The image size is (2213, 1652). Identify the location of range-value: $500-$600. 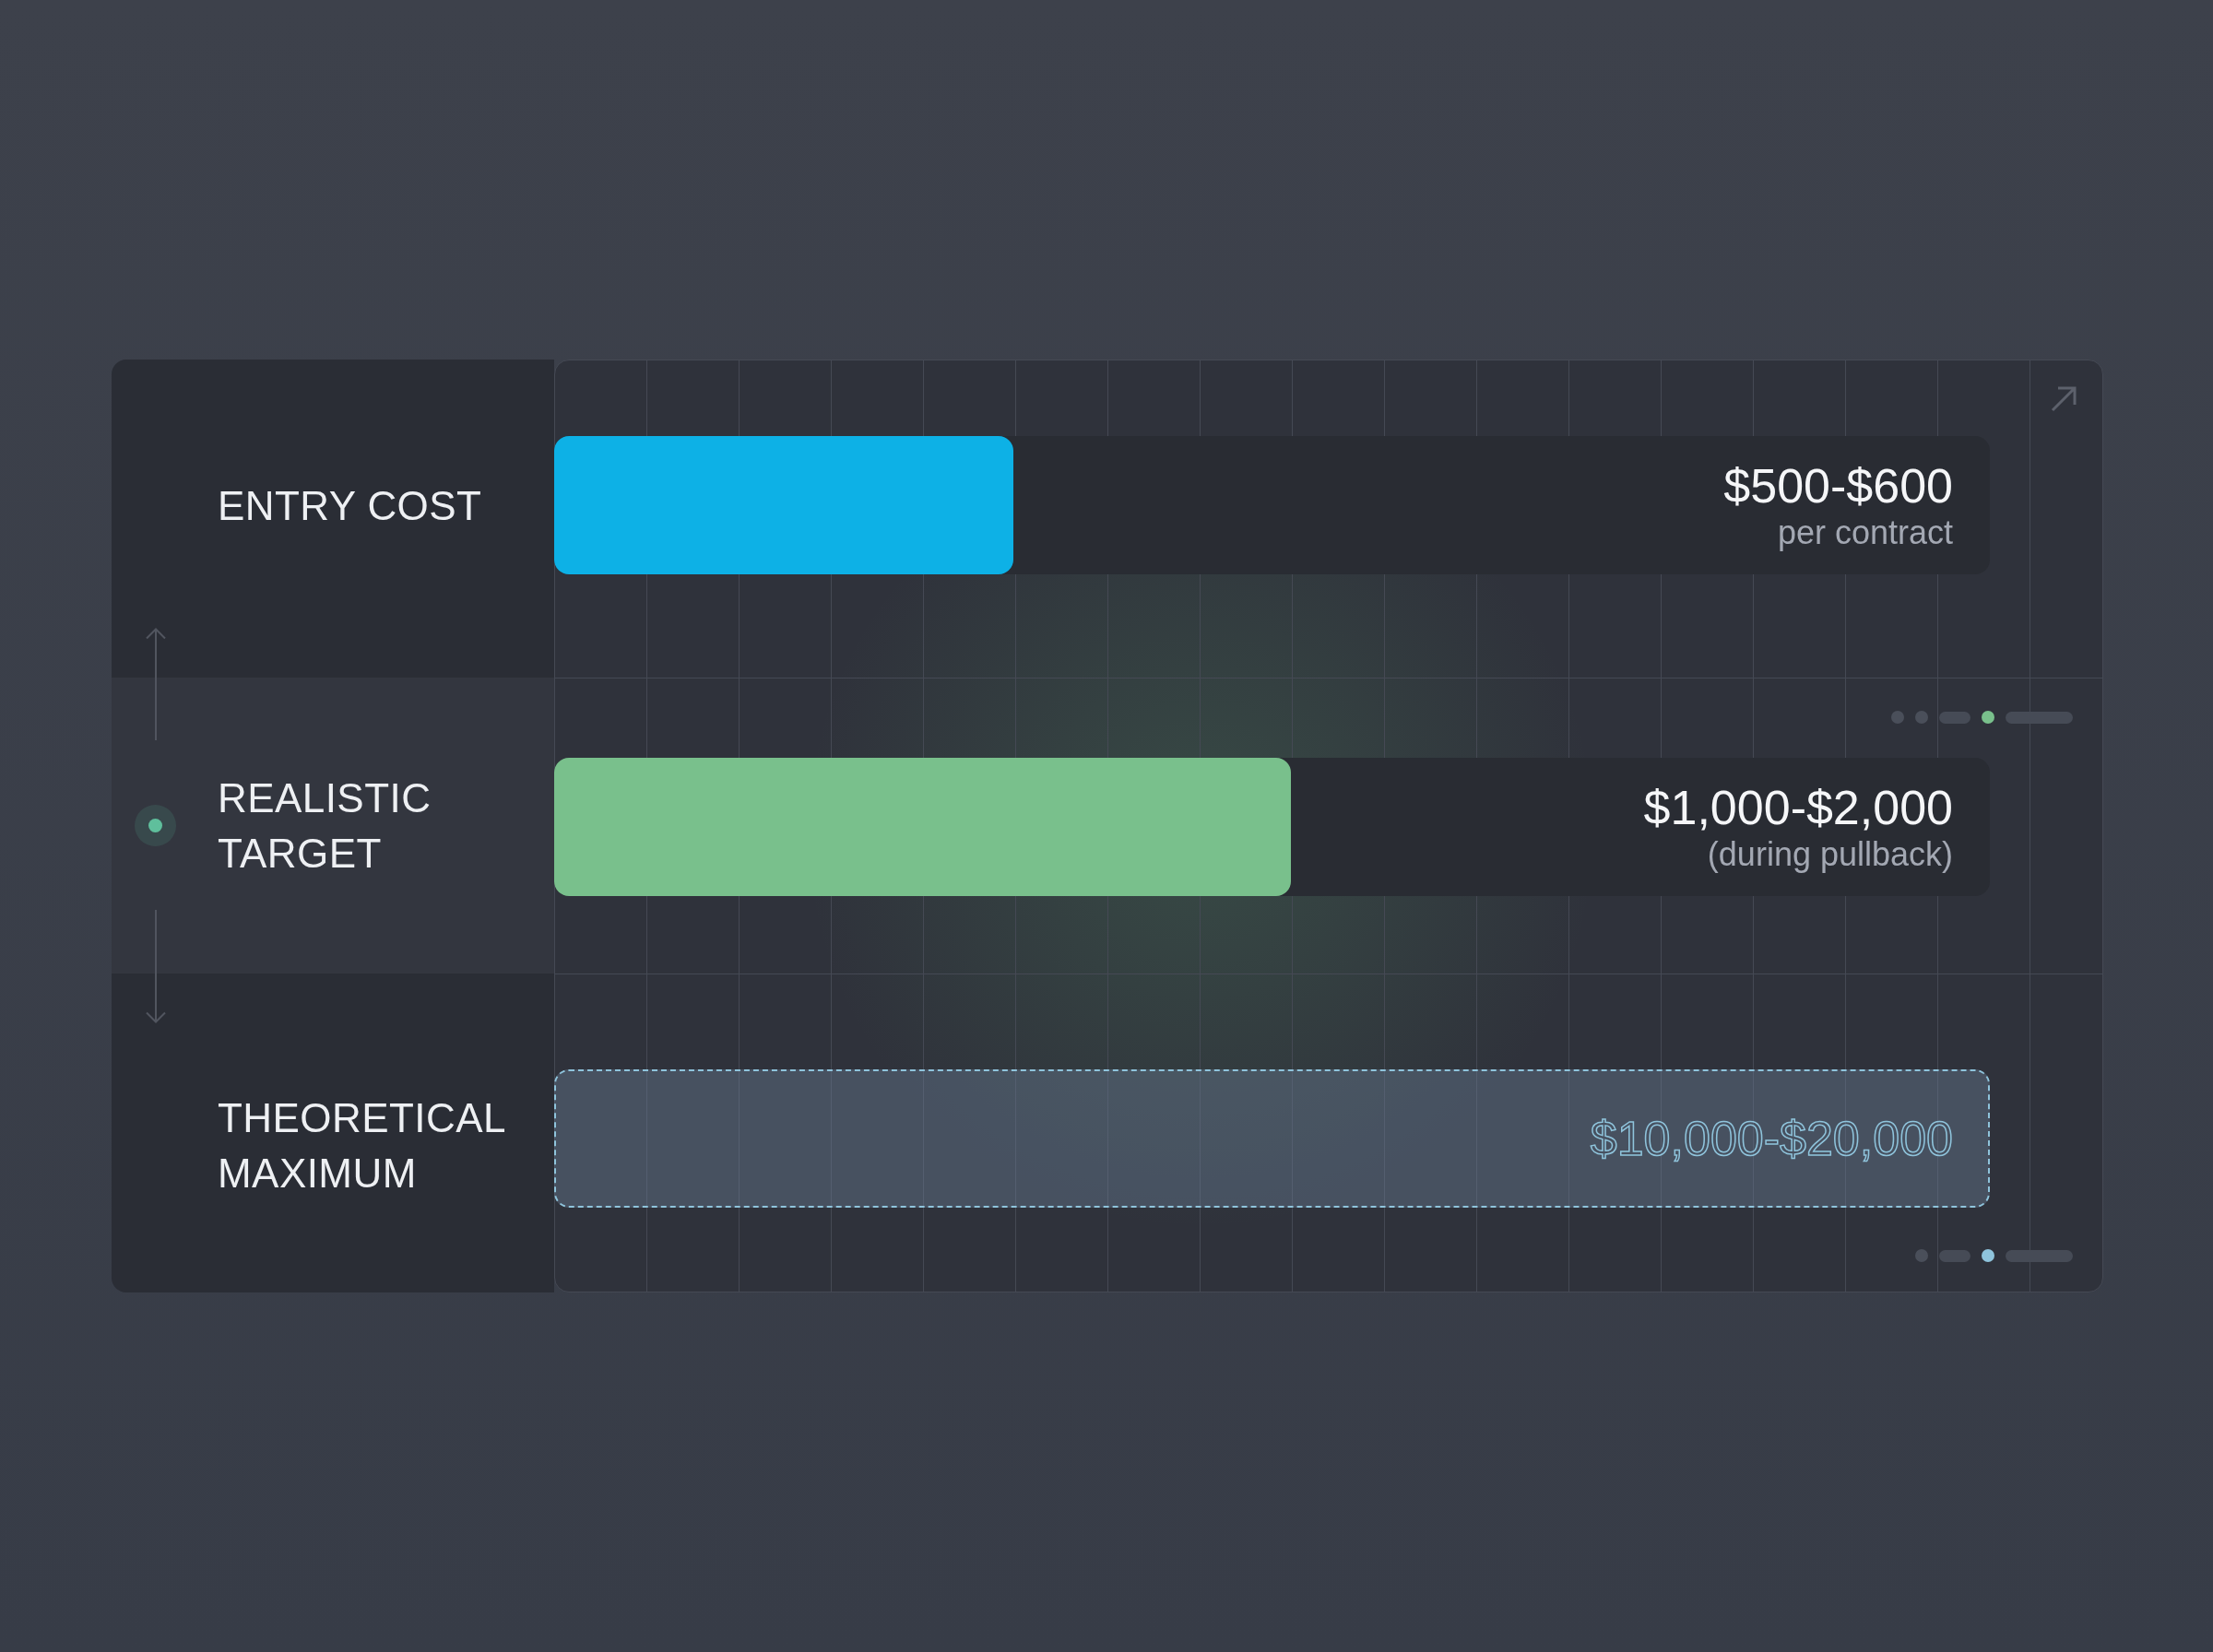
(1838, 486).